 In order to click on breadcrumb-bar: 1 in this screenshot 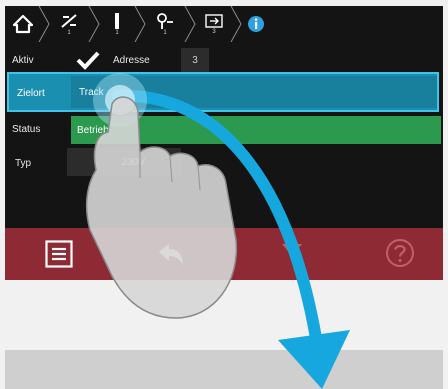, I will do `click(117, 24)`.